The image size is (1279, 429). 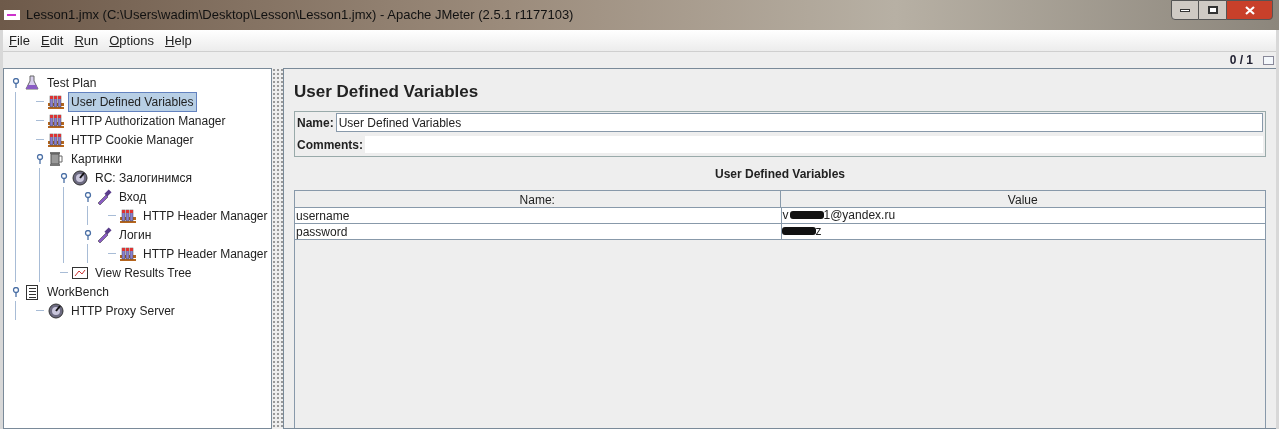 I want to click on tree-item: Картинки, so click(x=96, y=158).